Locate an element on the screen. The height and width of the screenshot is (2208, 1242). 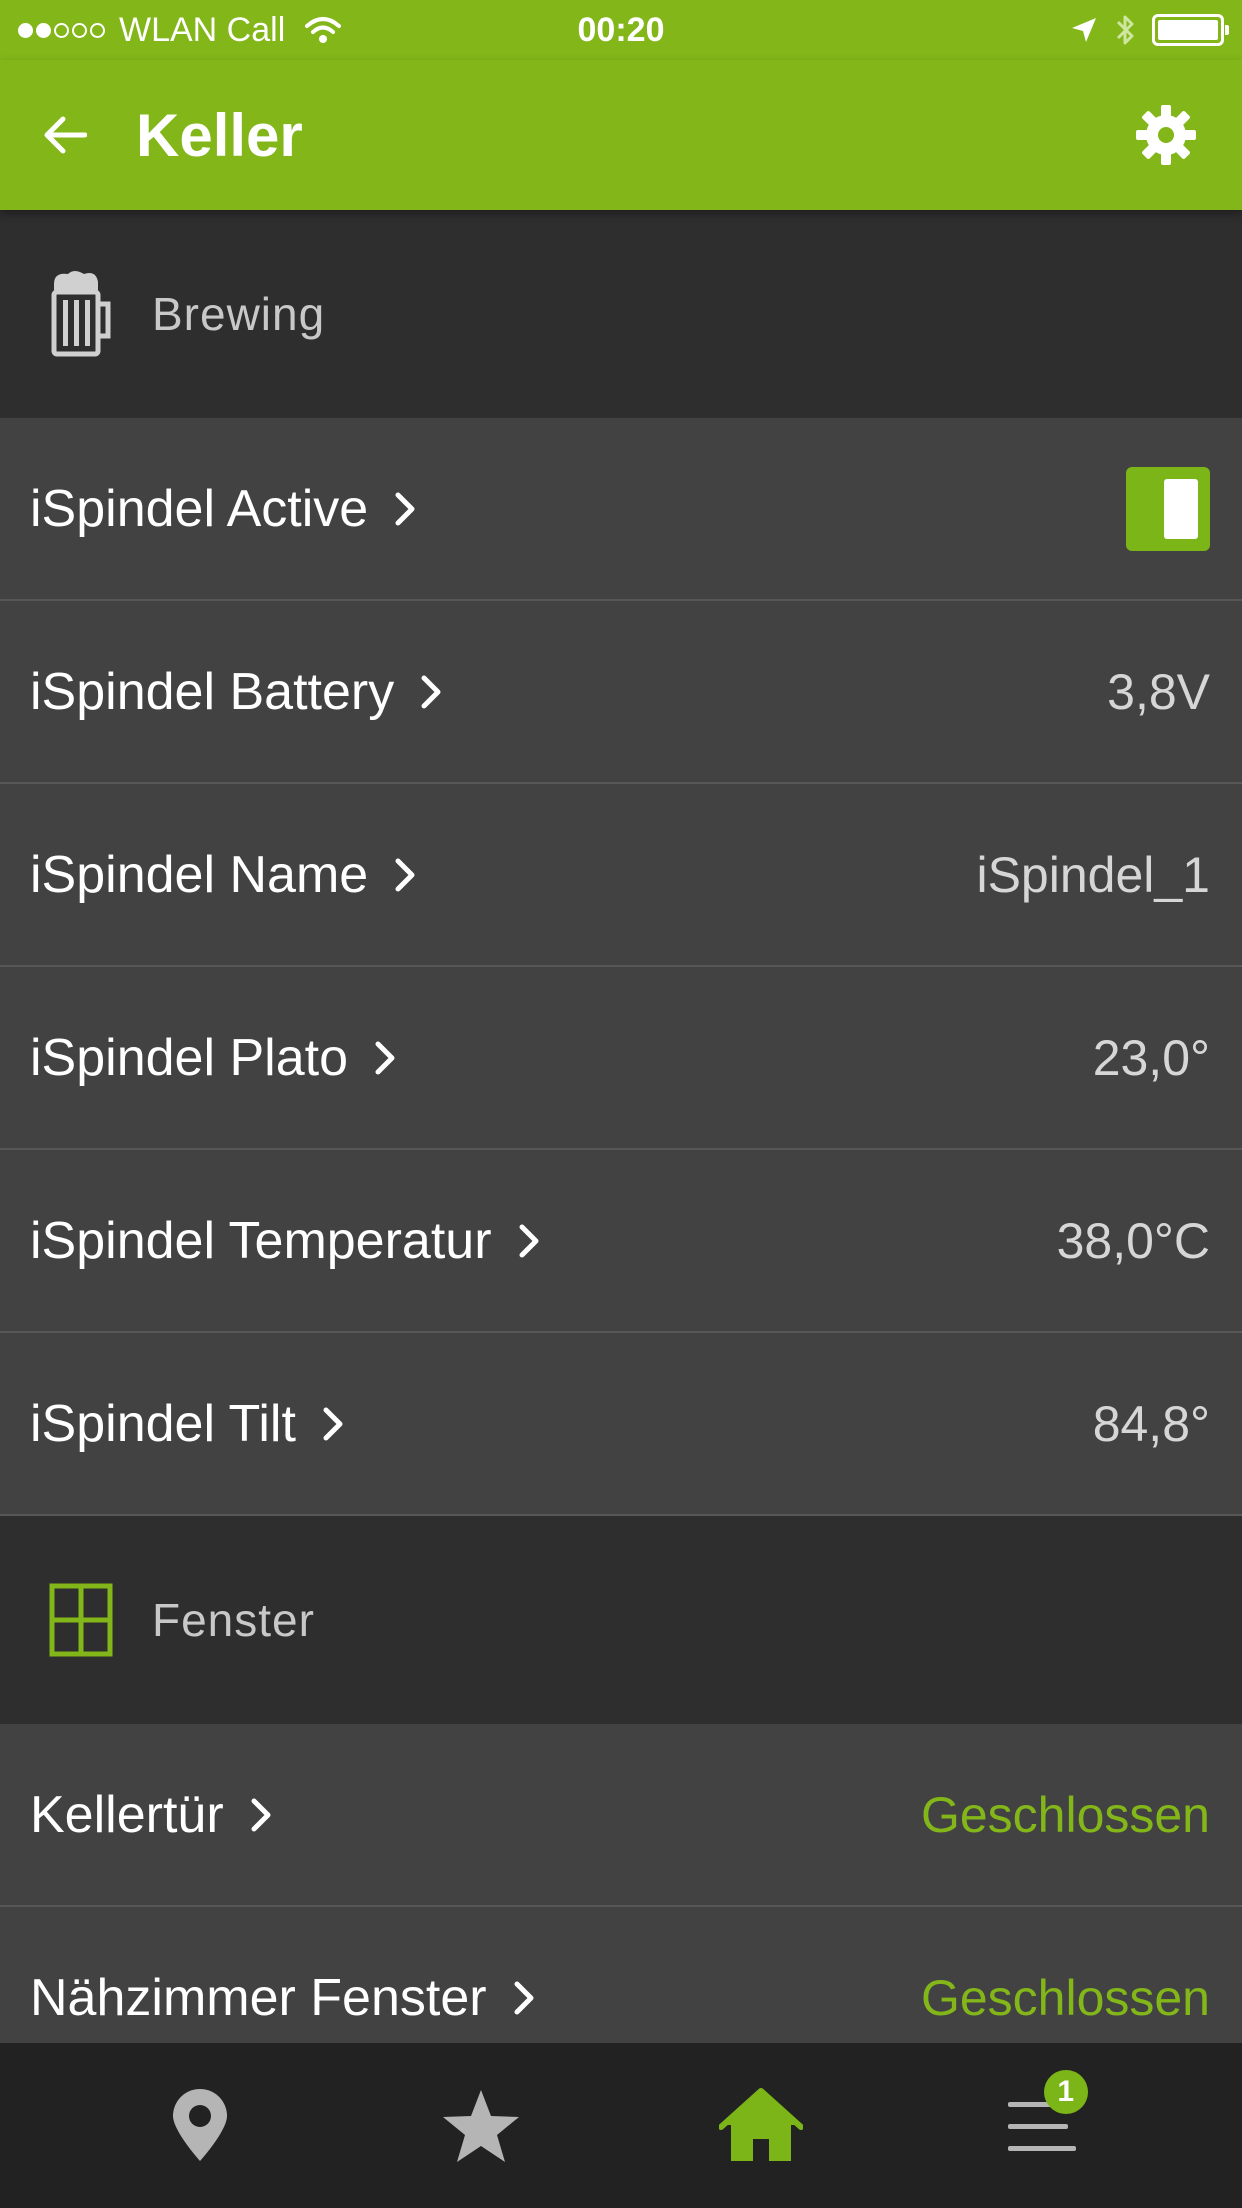
row-label: iSpindel Battery is located at coordinates (212, 691).